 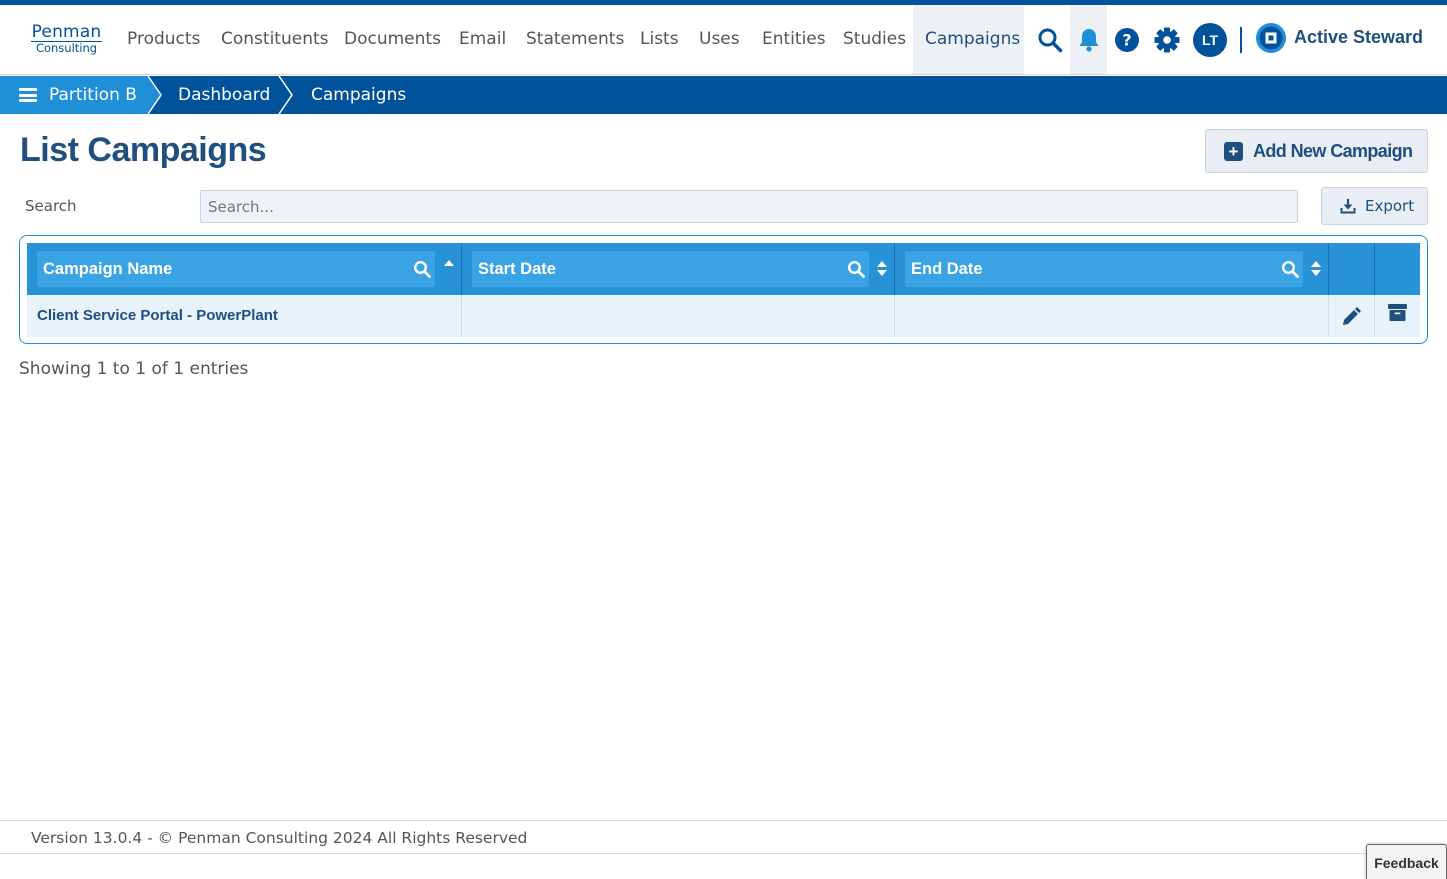 I want to click on nav-constituents: Constituents, so click(x=275, y=39).